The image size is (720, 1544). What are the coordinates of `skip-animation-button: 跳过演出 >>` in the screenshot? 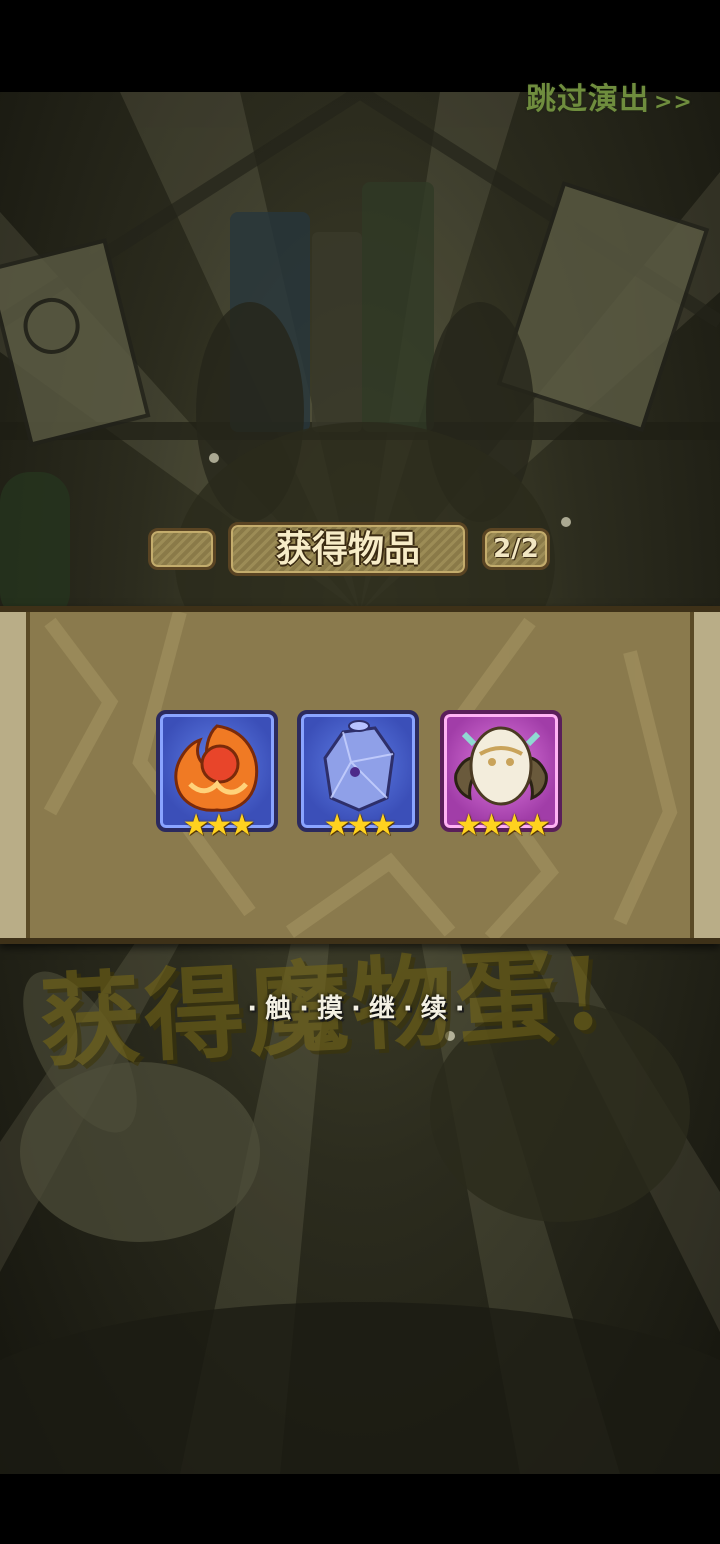 It's located at (609, 95).